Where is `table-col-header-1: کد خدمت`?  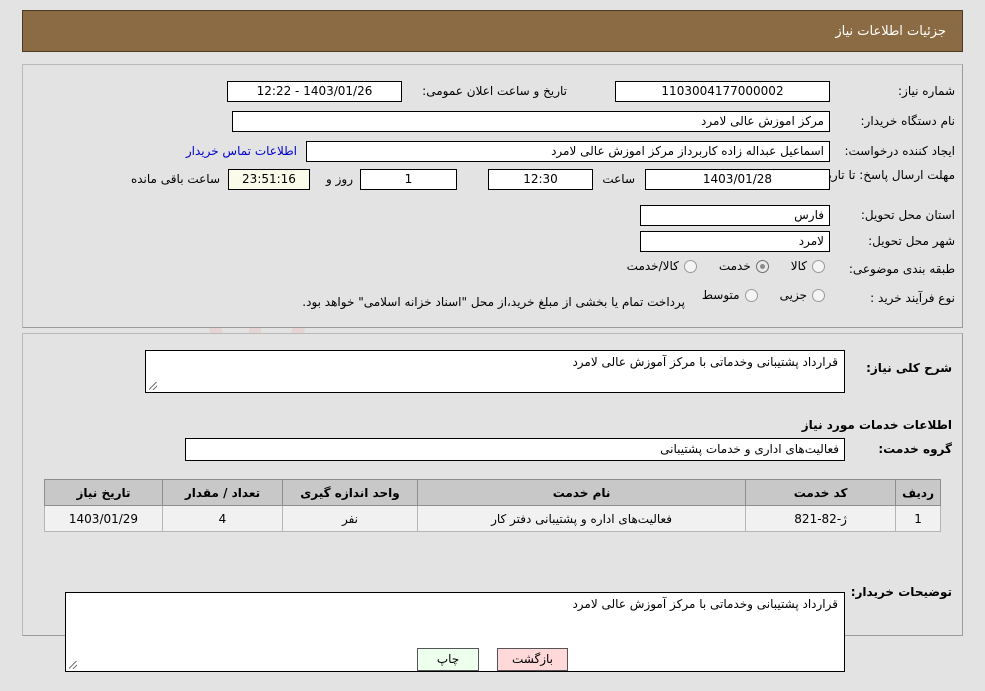
table-col-header-1: کد خدمت is located at coordinates (821, 492).